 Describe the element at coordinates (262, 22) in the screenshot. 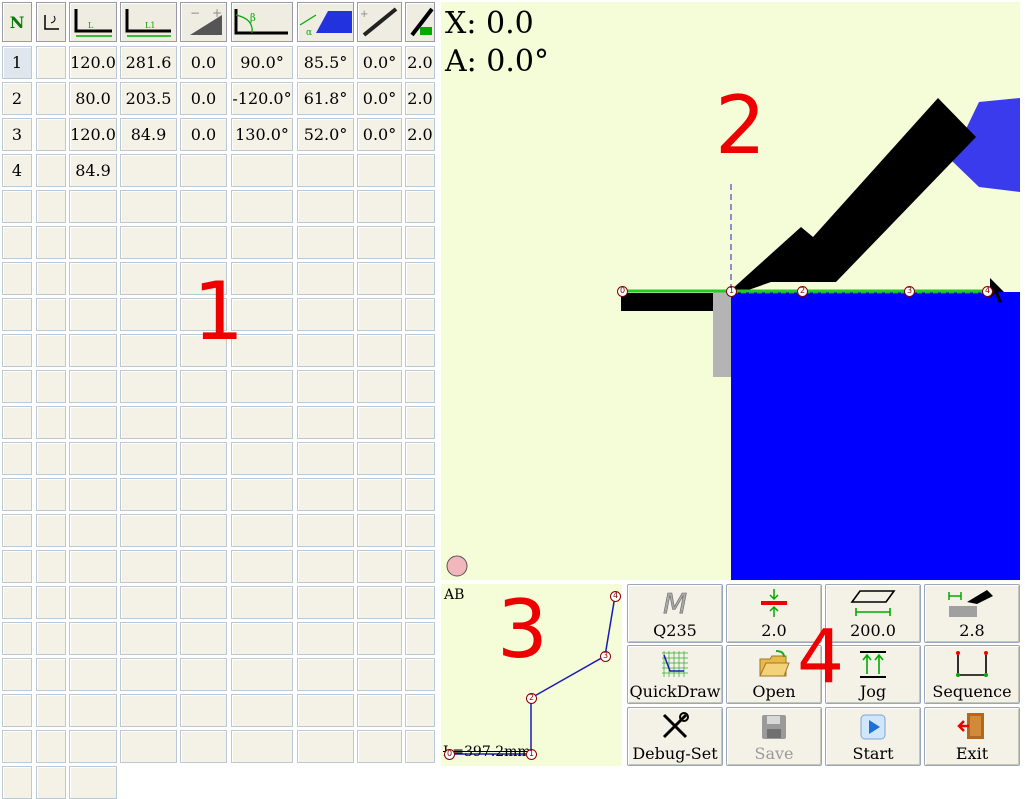

I see `column-header-beta: β` at that location.